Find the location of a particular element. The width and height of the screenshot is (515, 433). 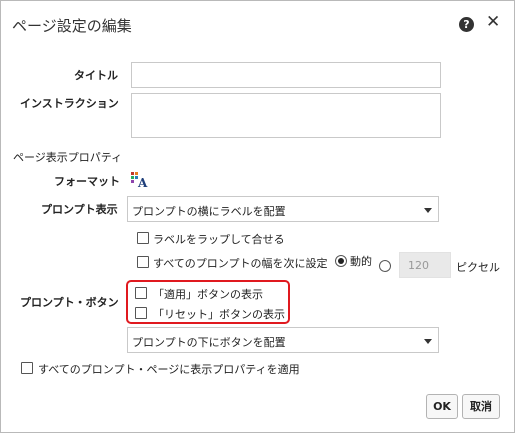

svg-text: A is located at coordinates (142, 182).